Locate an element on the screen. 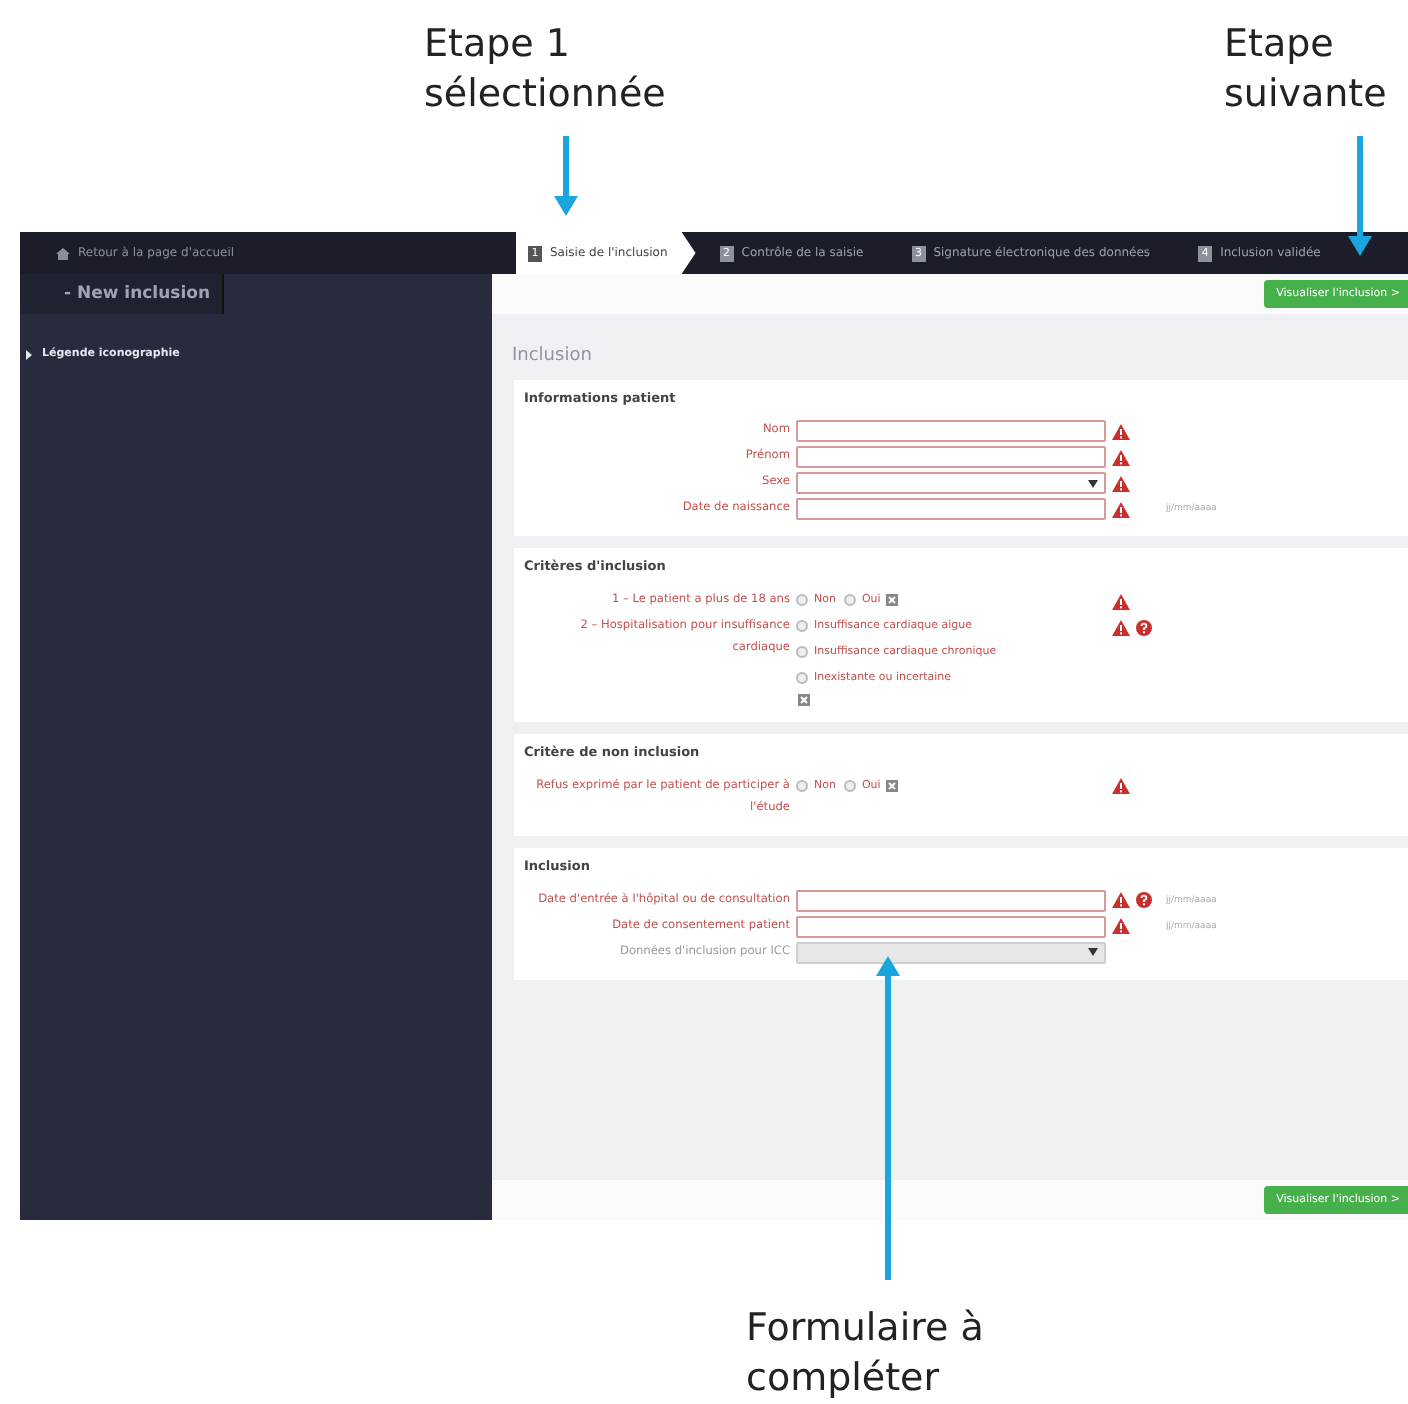 This screenshot has height=1404, width=1408. home-icon is located at coordinates (63, 253).